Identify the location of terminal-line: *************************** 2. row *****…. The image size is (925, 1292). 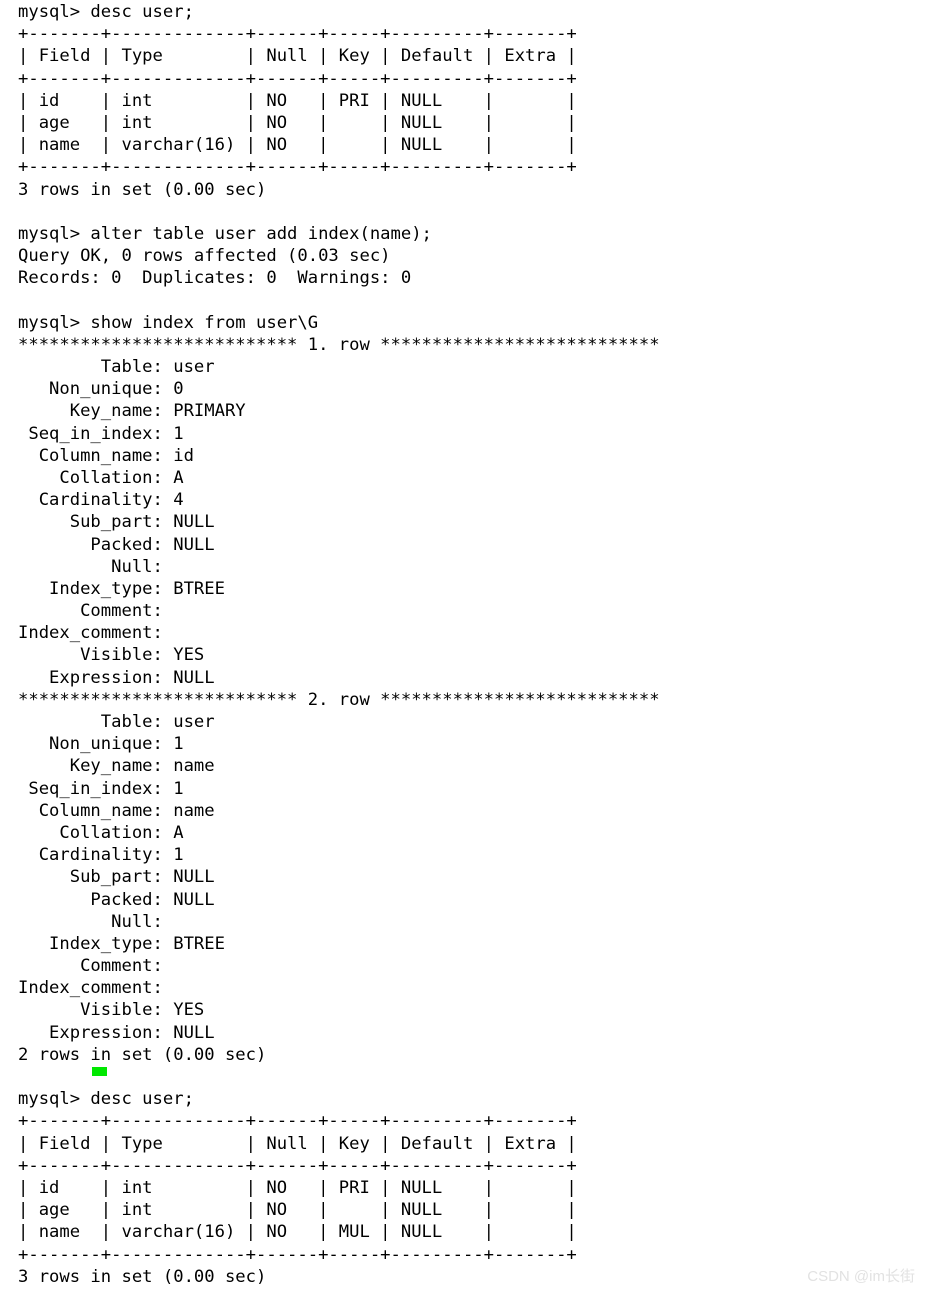
(339, 699).